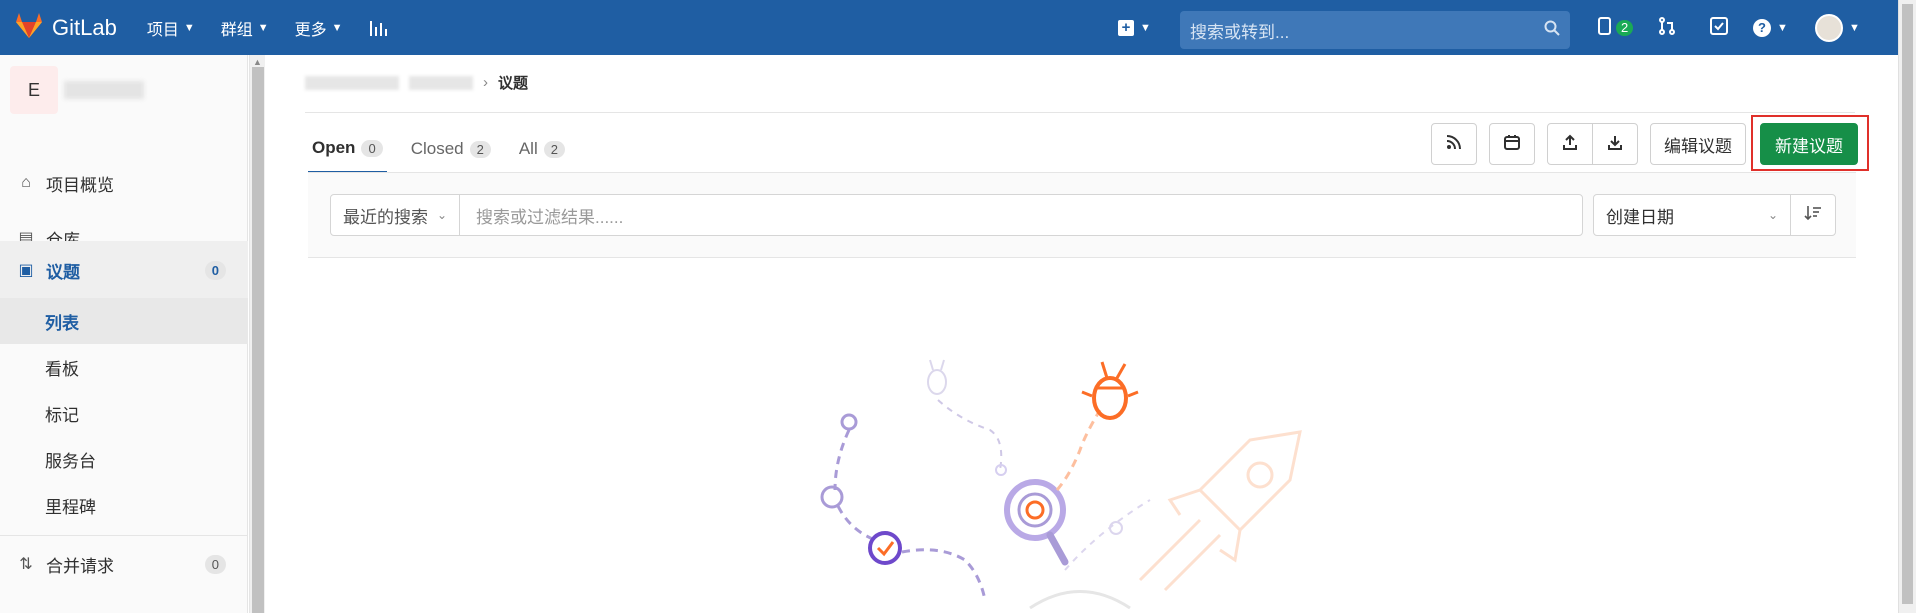  What do you see at coordinates (528, 148) in the screenshot?
I see `tab-label: All` at bounding box center [528, 148].